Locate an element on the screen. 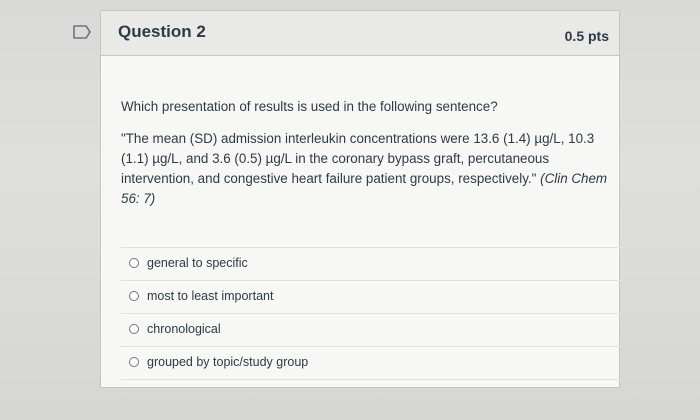 Image resolution: width=700 pixels, height=420 pixels. answer-option-chronological: chronological is located at coordinates (371, 329).